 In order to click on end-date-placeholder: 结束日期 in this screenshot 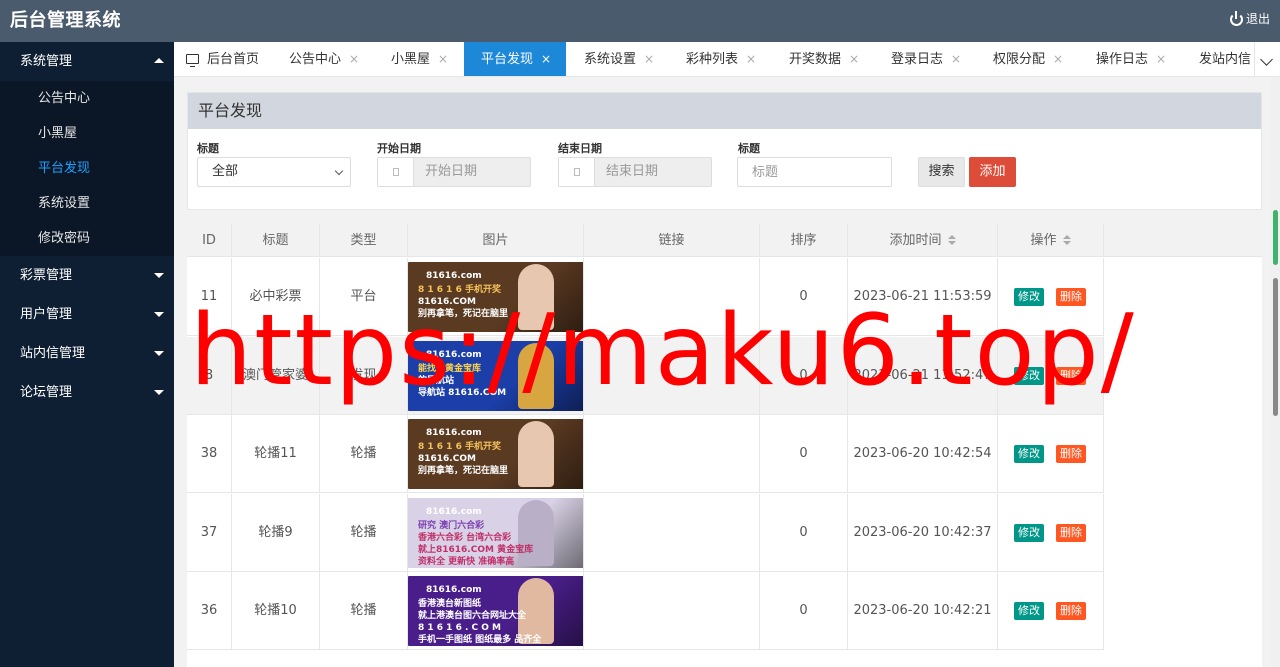, I will do `click(632, 171)`.